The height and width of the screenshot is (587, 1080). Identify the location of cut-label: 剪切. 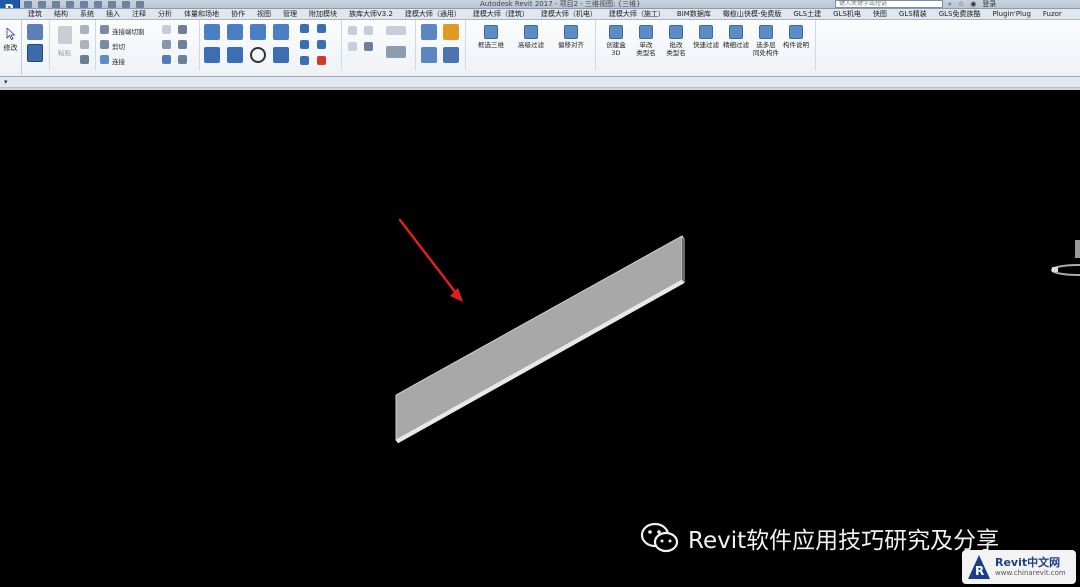
(118, 46).